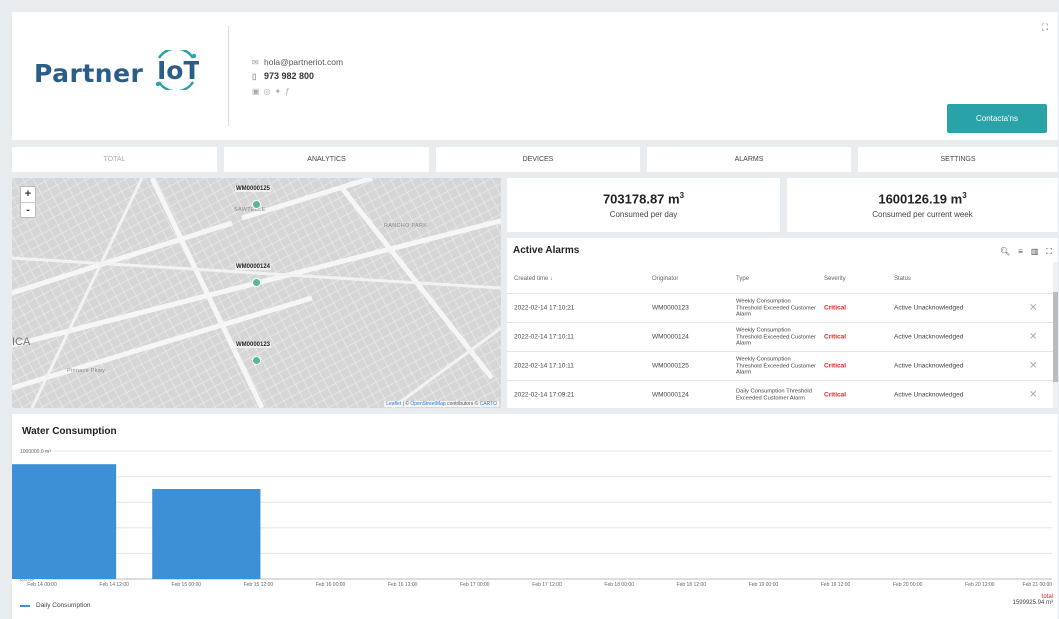  What do you see at coordinates (1026, 252) in the screenshot?
I see `alarm-toolbar: 🔍︎ ≡ ▥ ⛶` at bounding box center [1026, 252].